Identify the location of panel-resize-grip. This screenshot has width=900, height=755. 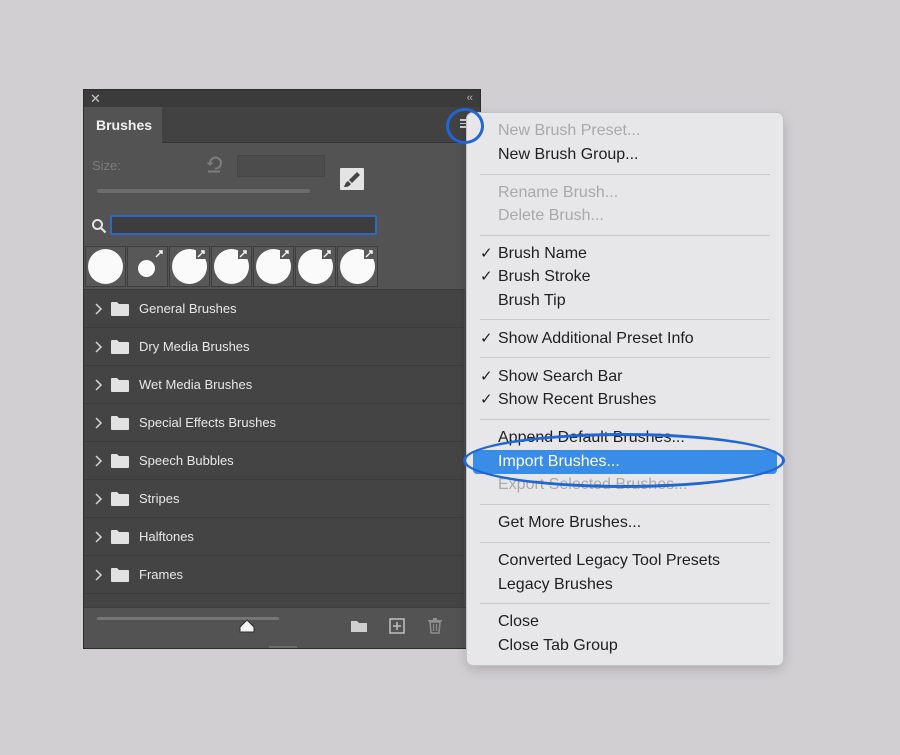
(283, 647).